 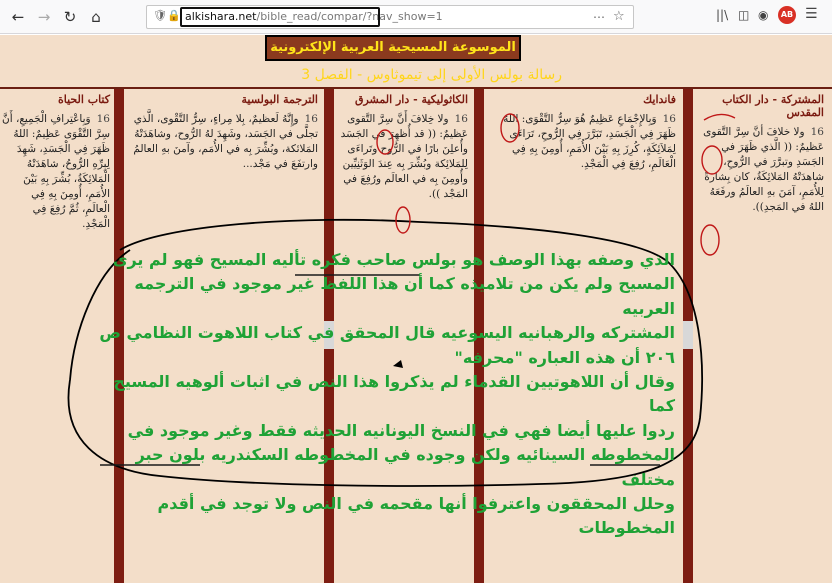 What do you see at coordinates (416, 88) in the screenshot?
I see `top-divider` at bounding box center [416, 88].